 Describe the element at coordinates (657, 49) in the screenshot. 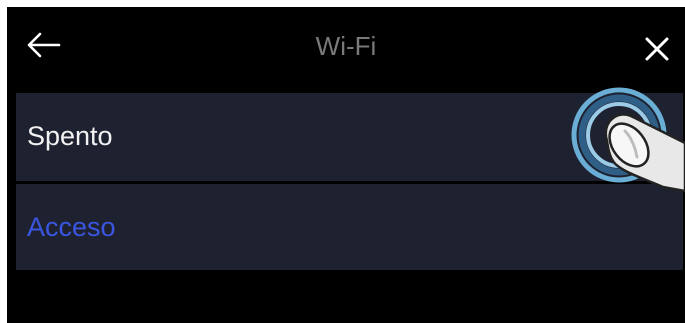

I see `close-icon` at that location.